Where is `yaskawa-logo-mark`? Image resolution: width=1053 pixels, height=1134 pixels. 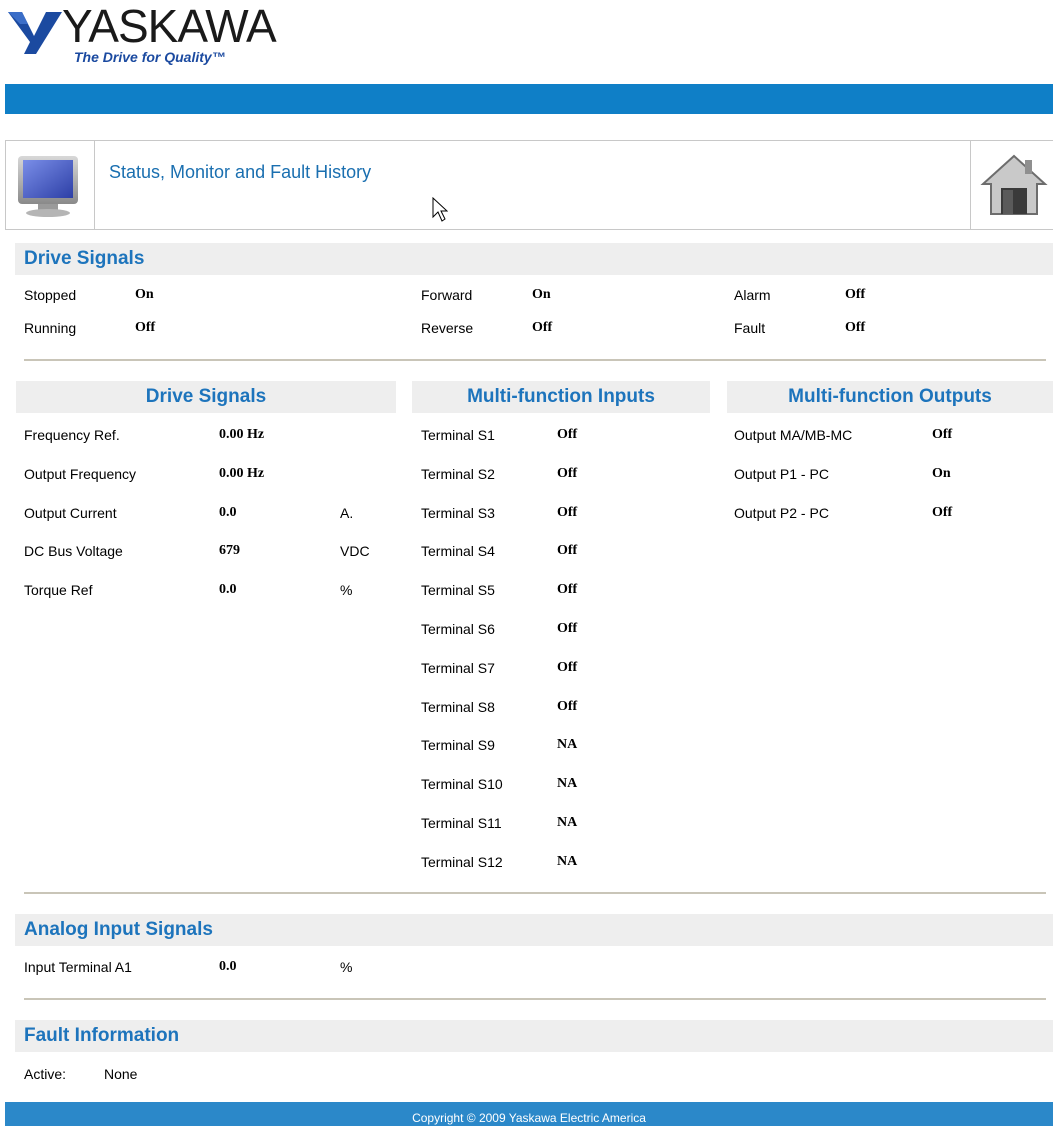 yaskawa-logo-mark is located at coordinates (35, 33).